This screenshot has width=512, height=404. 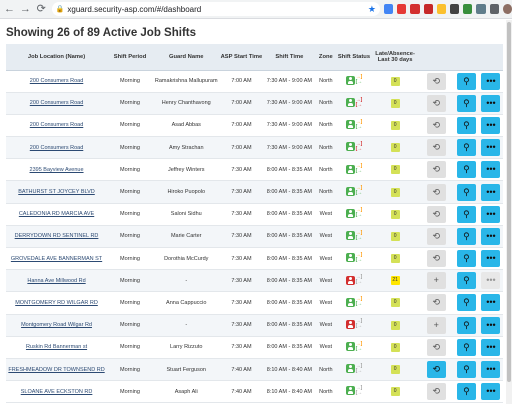 I want to click on job-location-link: GROVEDALE AVE BANNERMAN ST, so click(x=56, y=259).